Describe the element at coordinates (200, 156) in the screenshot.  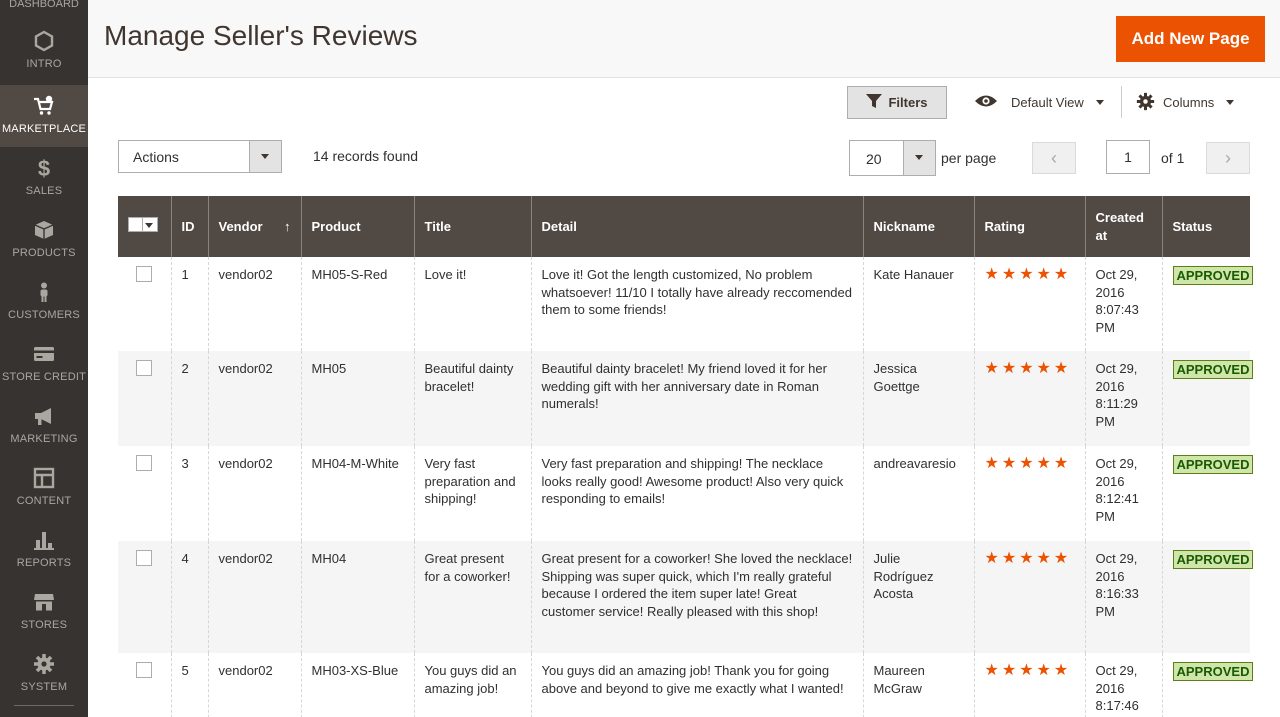
I see `actions-dropdown: Actions` at that location.